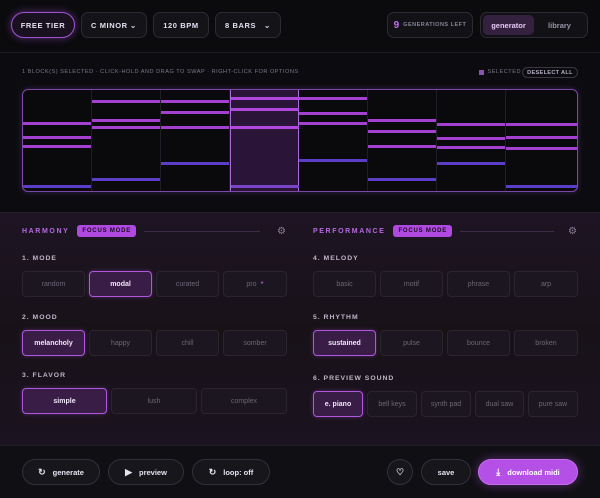 The height and width of the screenshot is (498, 600). Describe the element at coordinates (264, 140) in the screenshot. I see `chord-block-selected` at that location.